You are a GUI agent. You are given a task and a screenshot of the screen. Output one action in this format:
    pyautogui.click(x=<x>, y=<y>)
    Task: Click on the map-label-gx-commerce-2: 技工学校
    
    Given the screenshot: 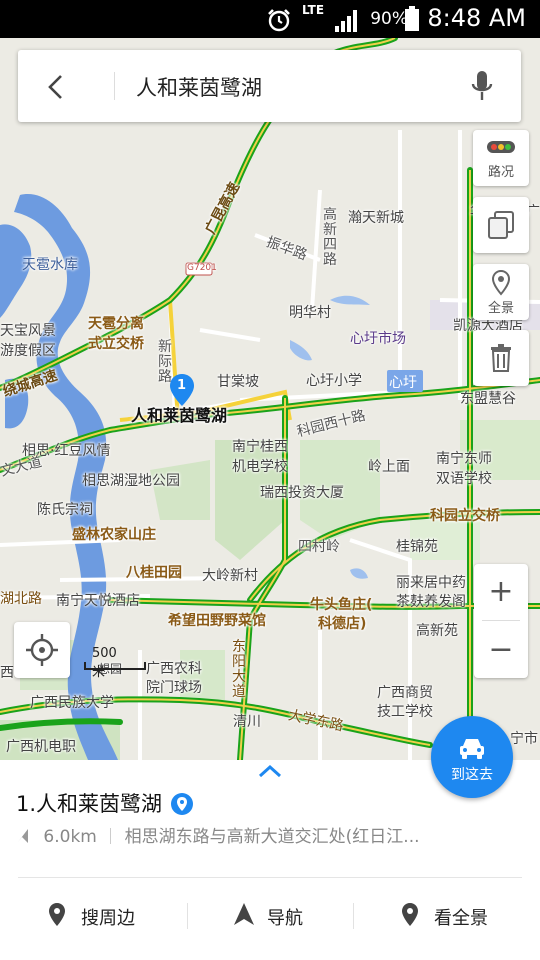 What is the action you would take?
    pyautogui.click(x=405, y=712)
    